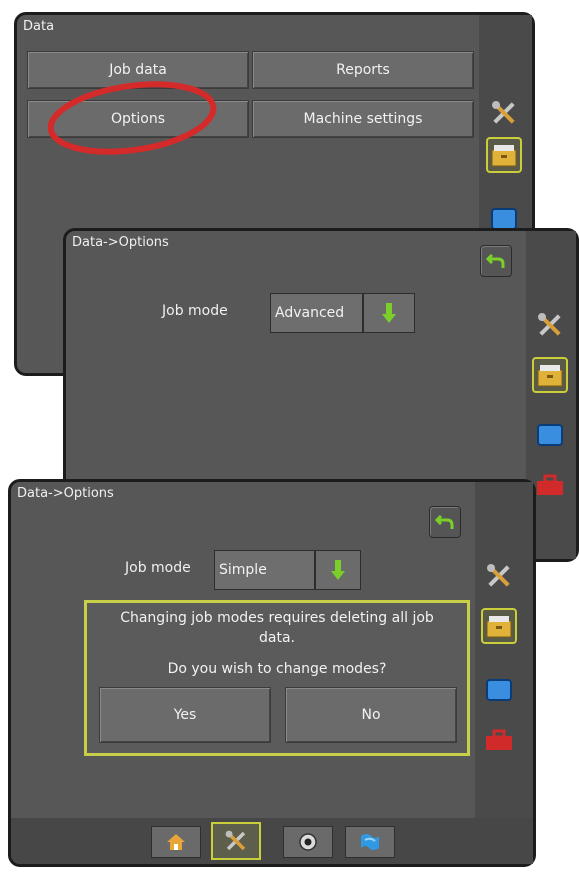 The width and height of the screenshot is (579, 873). Describe the element at coordinates (185, 715) in the screenshot. I see `yes-button: Yes` at that location.